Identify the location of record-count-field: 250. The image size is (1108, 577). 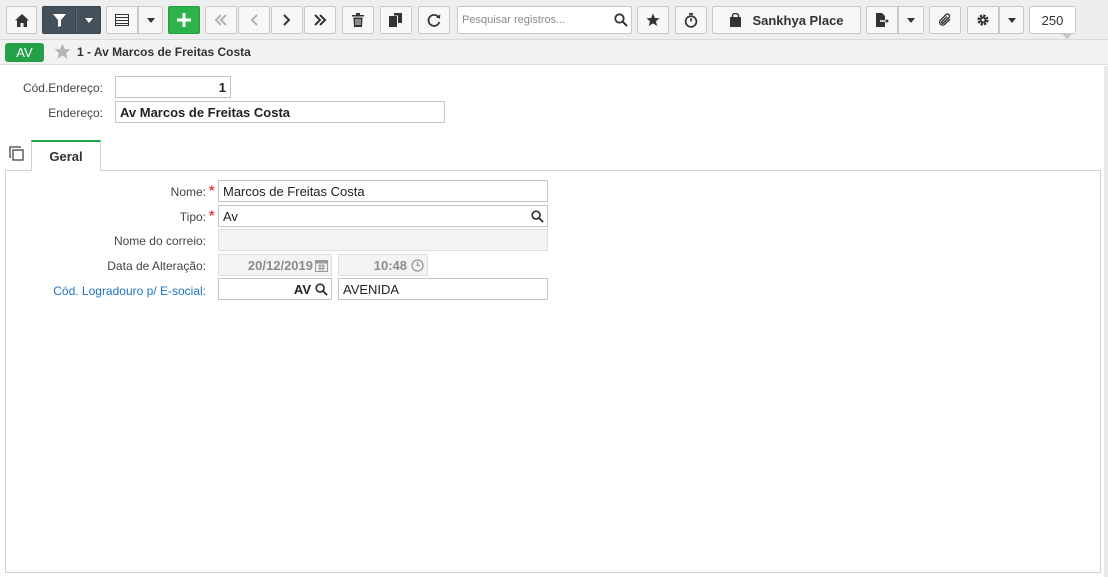
(1052, 22).